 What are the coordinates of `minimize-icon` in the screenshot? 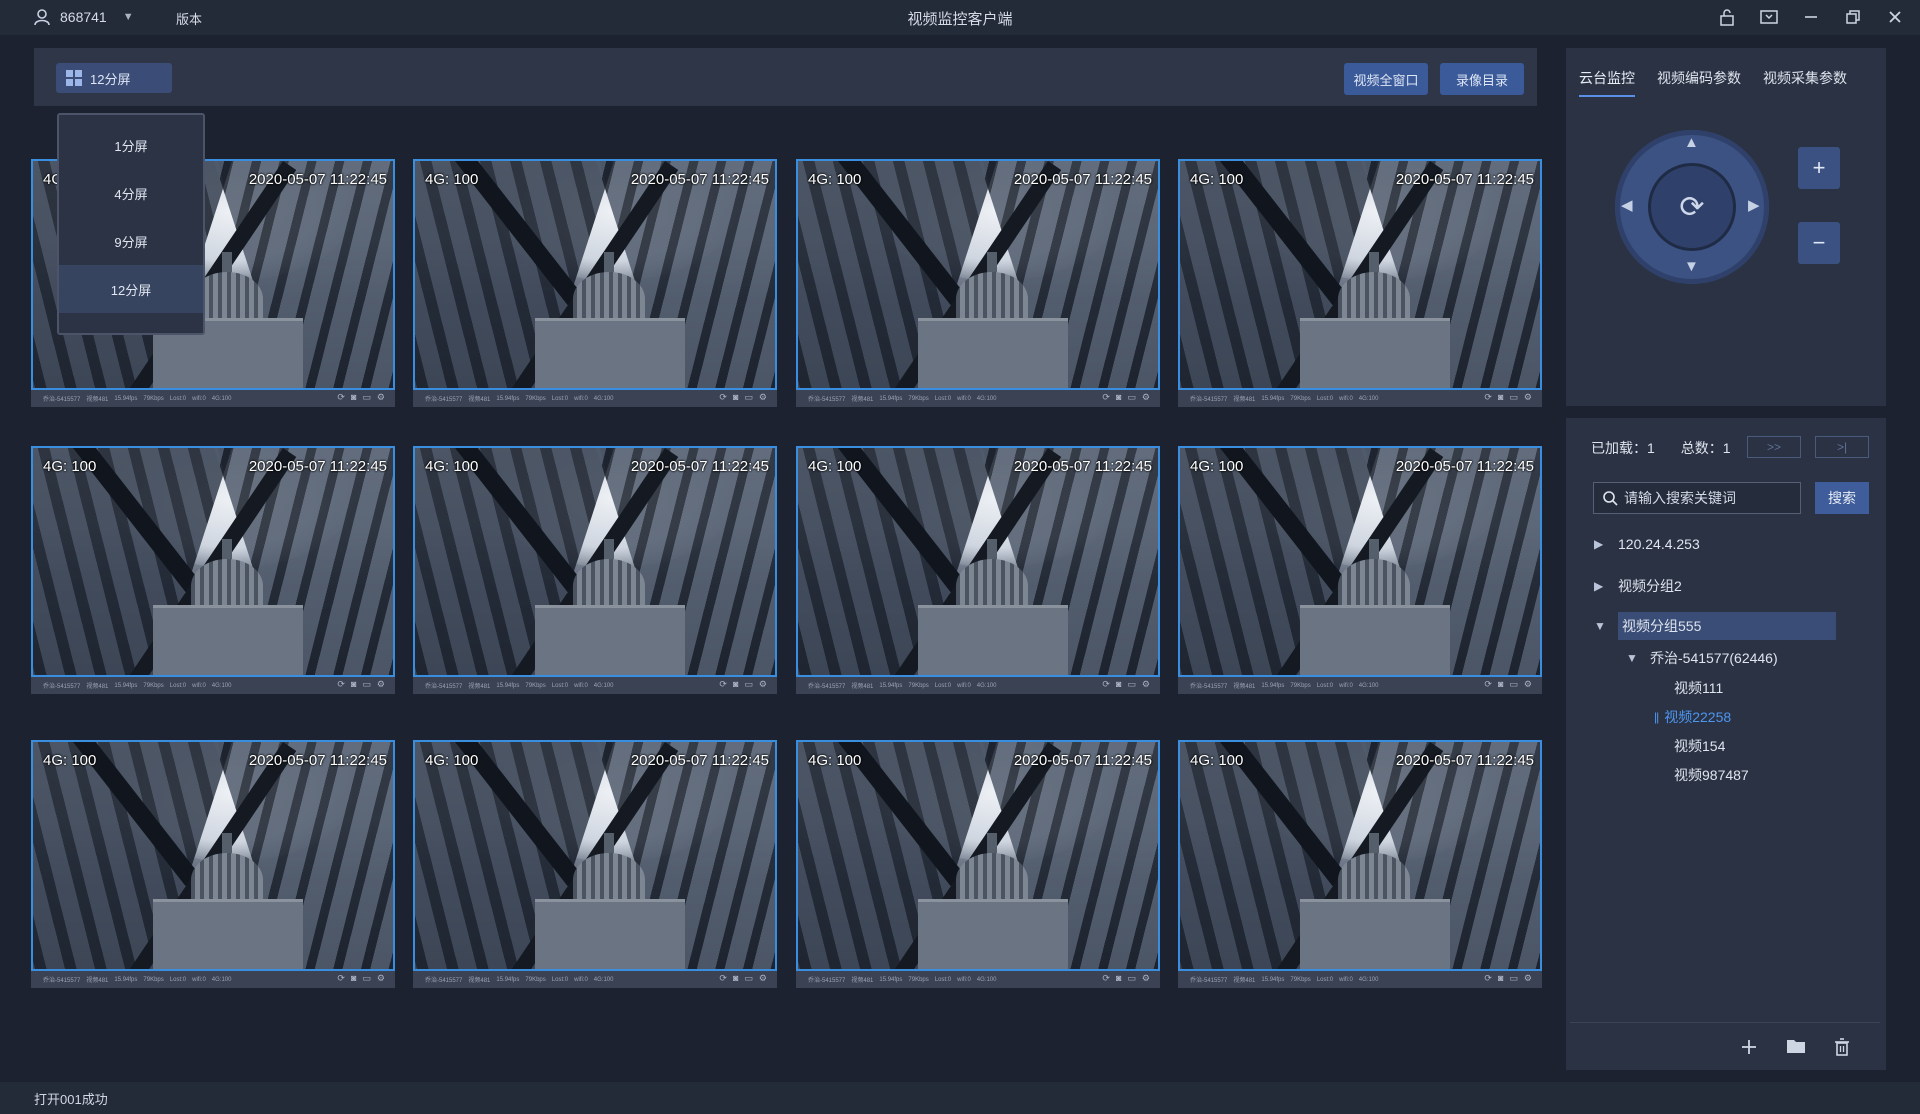 It's located at (1811, 17).